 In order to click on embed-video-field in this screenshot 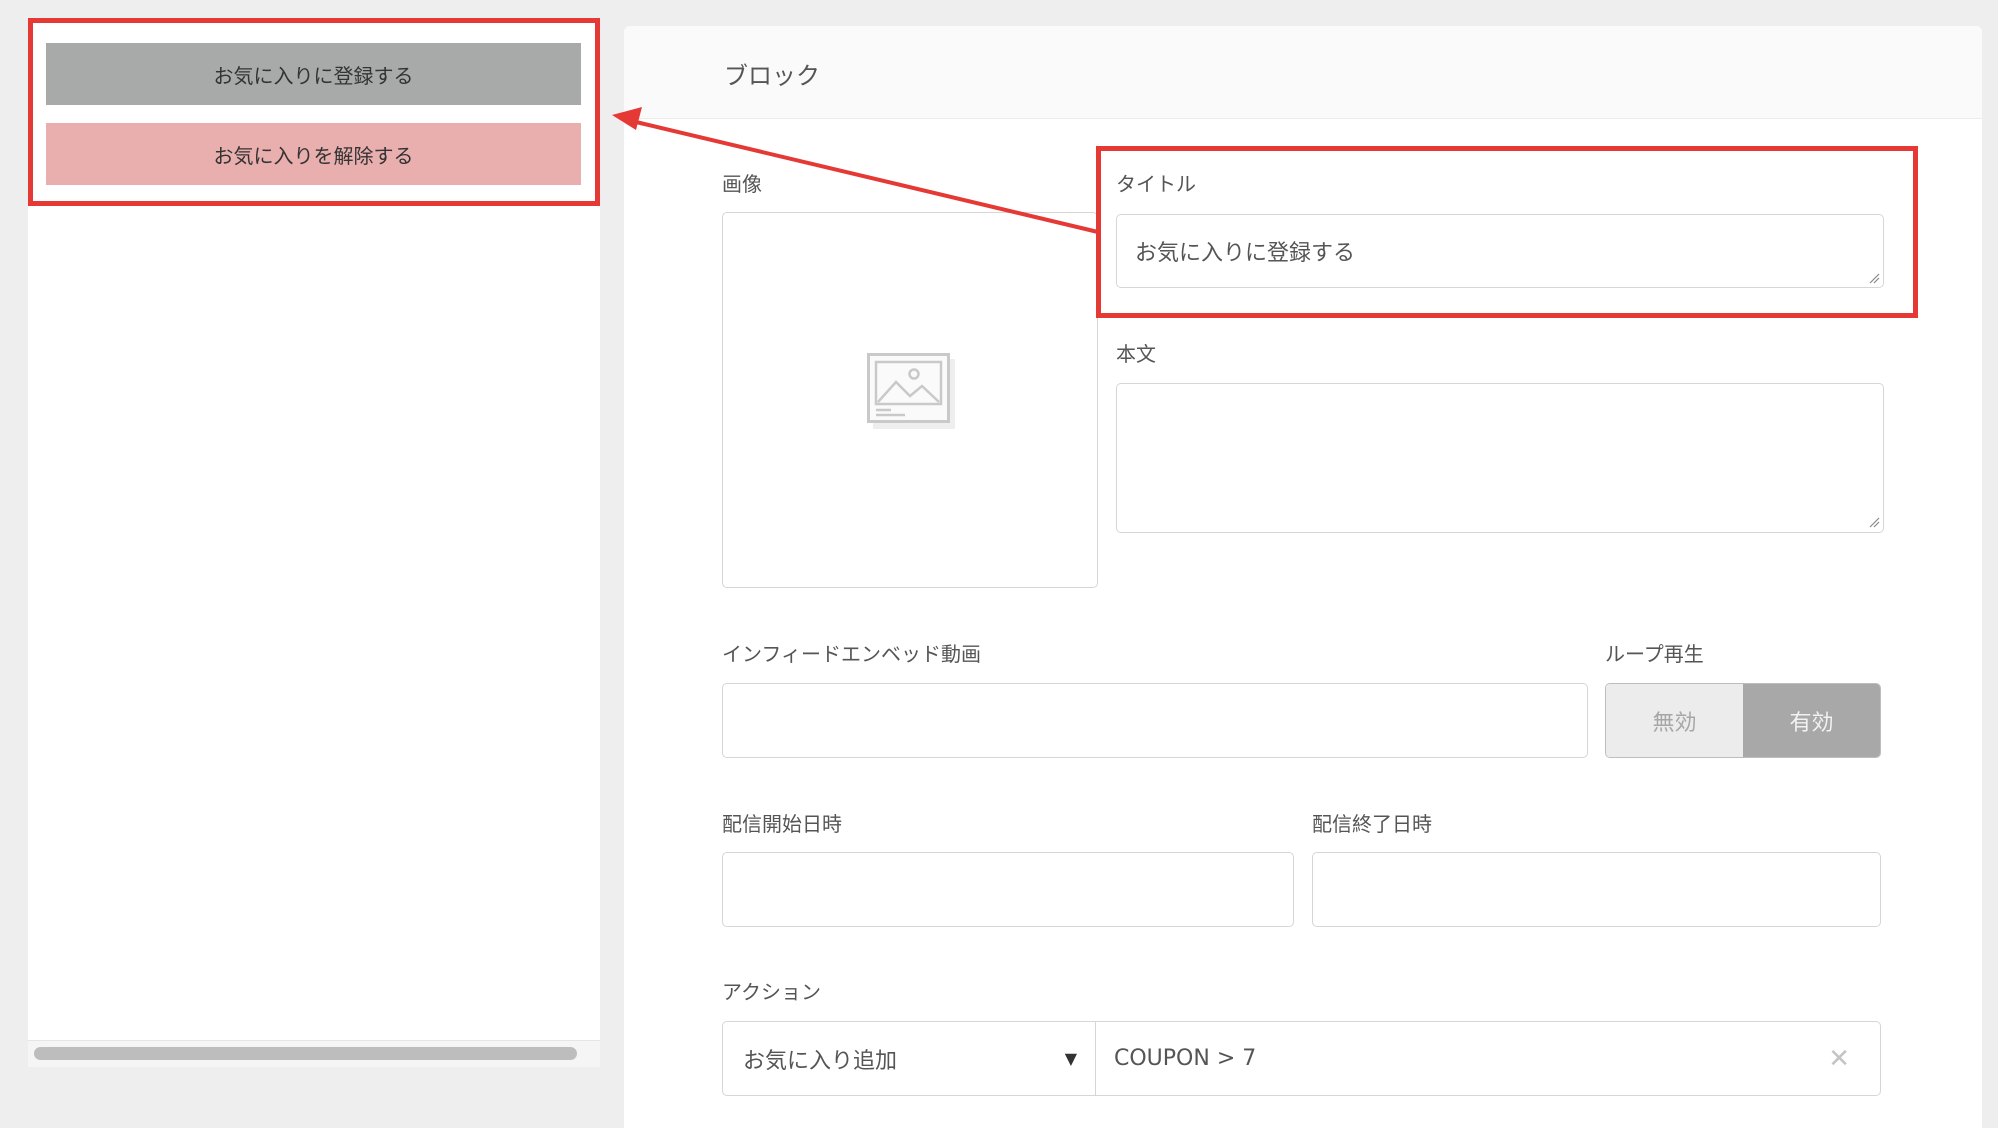, I will do `click(1155, 720)`.